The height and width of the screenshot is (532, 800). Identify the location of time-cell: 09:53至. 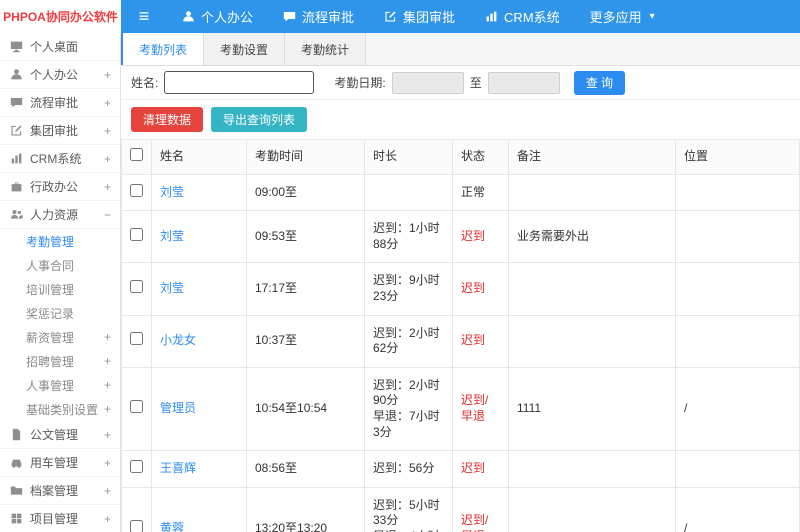
(305, 237).